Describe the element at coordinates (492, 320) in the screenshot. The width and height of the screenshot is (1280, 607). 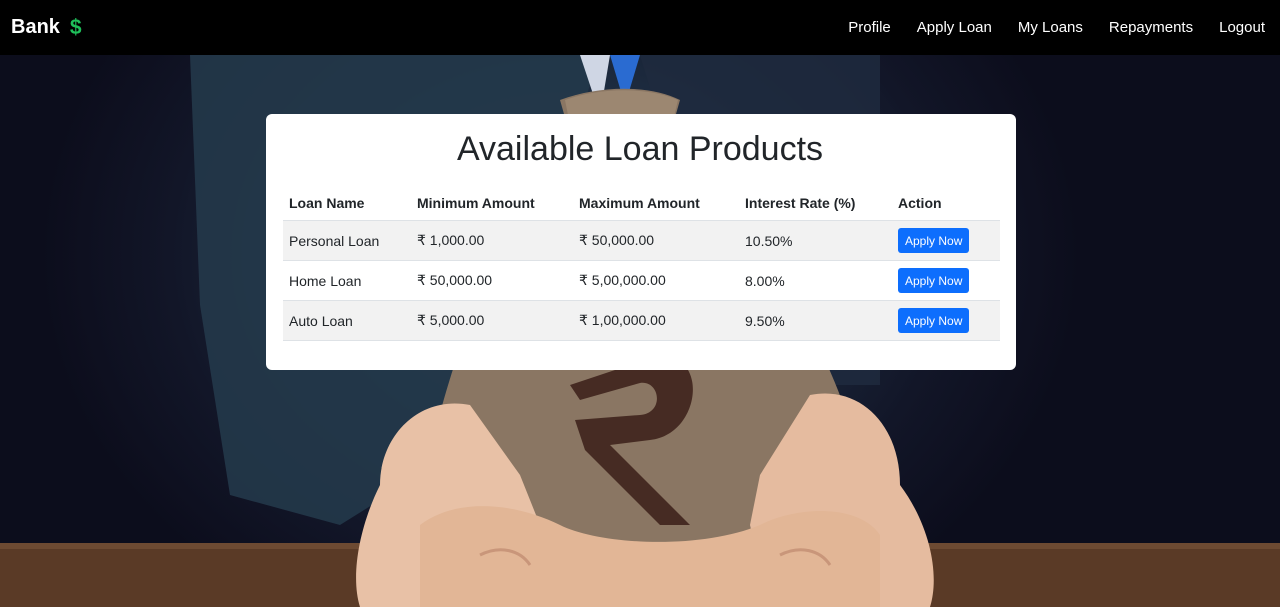
I see `minimum-amount-cell: ₹ 5,000.00` at that location.